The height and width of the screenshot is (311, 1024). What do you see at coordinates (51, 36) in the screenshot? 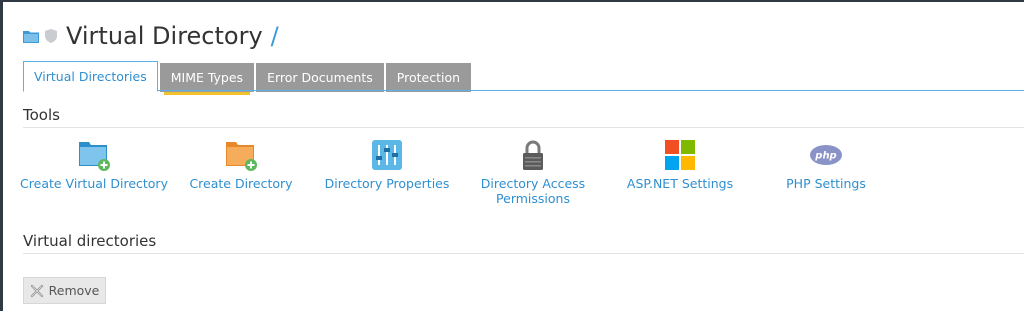
I see `shield-icon` at bounding box center [51, 36].